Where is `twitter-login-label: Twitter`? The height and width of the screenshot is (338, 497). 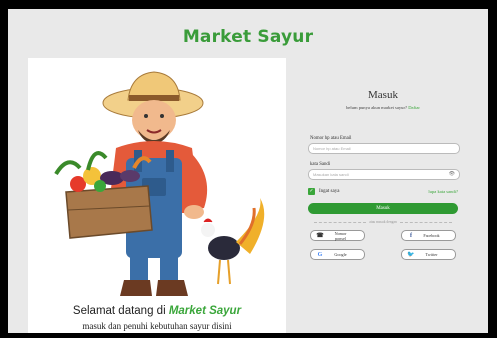
twitter-login-label: Twitter is located at coordinates (431, 254).